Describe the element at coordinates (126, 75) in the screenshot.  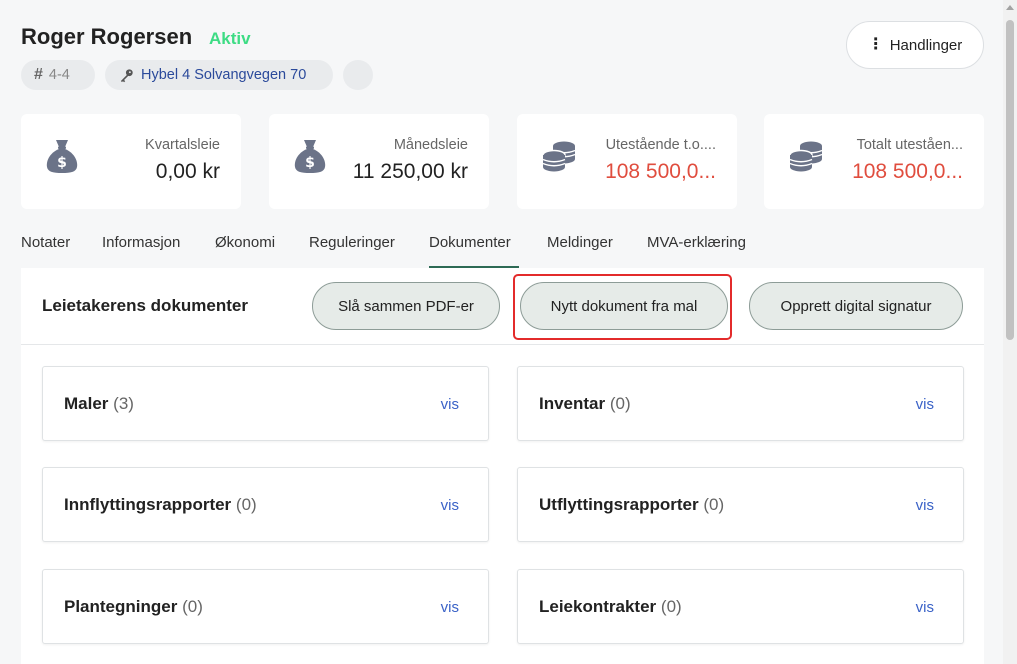
I see `key-icon` at that location.